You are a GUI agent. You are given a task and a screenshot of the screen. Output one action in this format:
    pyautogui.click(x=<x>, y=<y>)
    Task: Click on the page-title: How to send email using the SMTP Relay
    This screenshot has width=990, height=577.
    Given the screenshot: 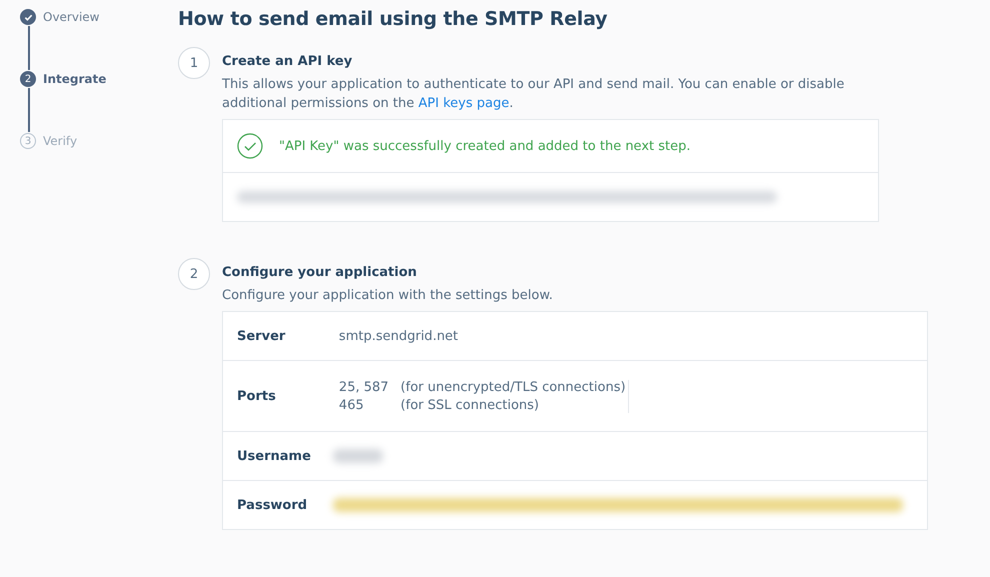 What is the action you would take?
    pyautogui.click(x=393, y=19)
    